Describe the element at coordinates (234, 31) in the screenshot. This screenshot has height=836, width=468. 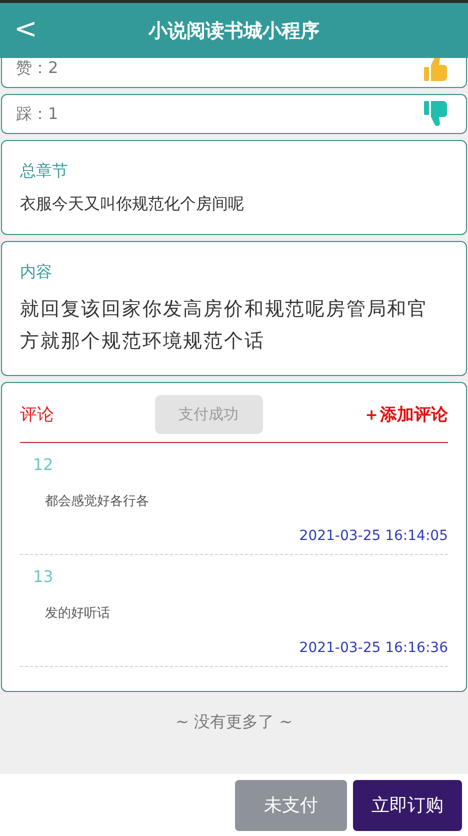
I see `page-title: 小说阅读书城小程序` at that location.